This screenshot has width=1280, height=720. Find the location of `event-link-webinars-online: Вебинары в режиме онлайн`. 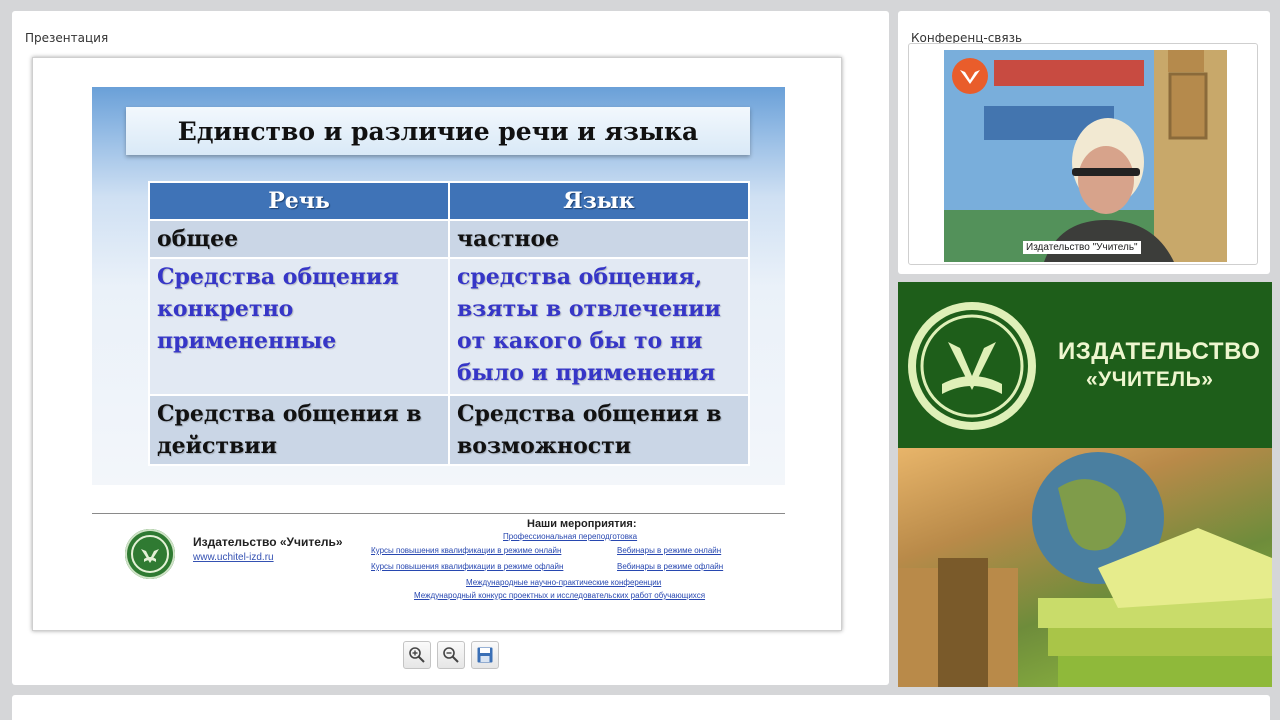

event-link-webinars-online: Вебинары в режиме онлайн is located at coordinates (669, 550).